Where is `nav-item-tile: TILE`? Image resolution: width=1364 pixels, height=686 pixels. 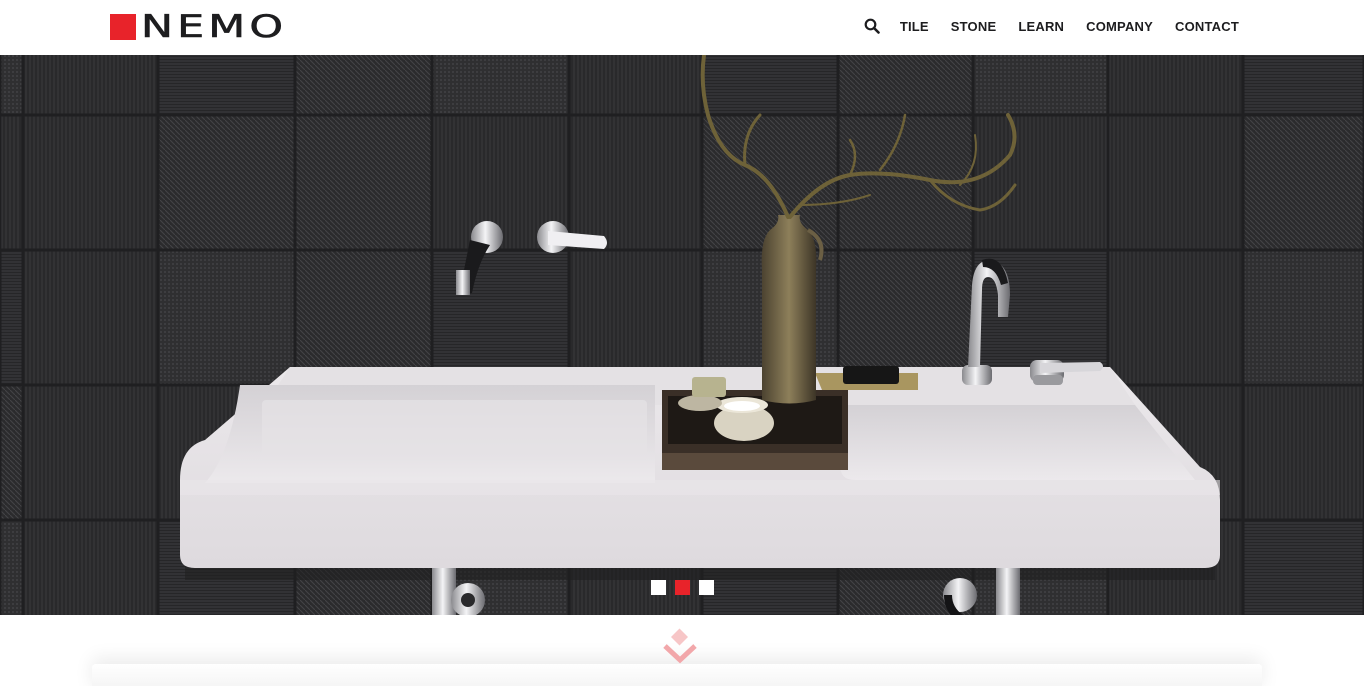 nav-item-tile: TILE is located at coordinates (914, 27).